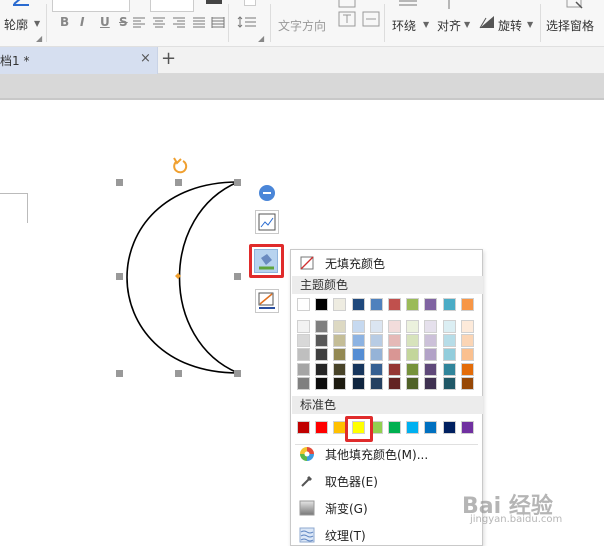  Describe the element at coordinates (351, 481) in the screenshot. I see `eyedropper-label: 取色器(E)` at that location.